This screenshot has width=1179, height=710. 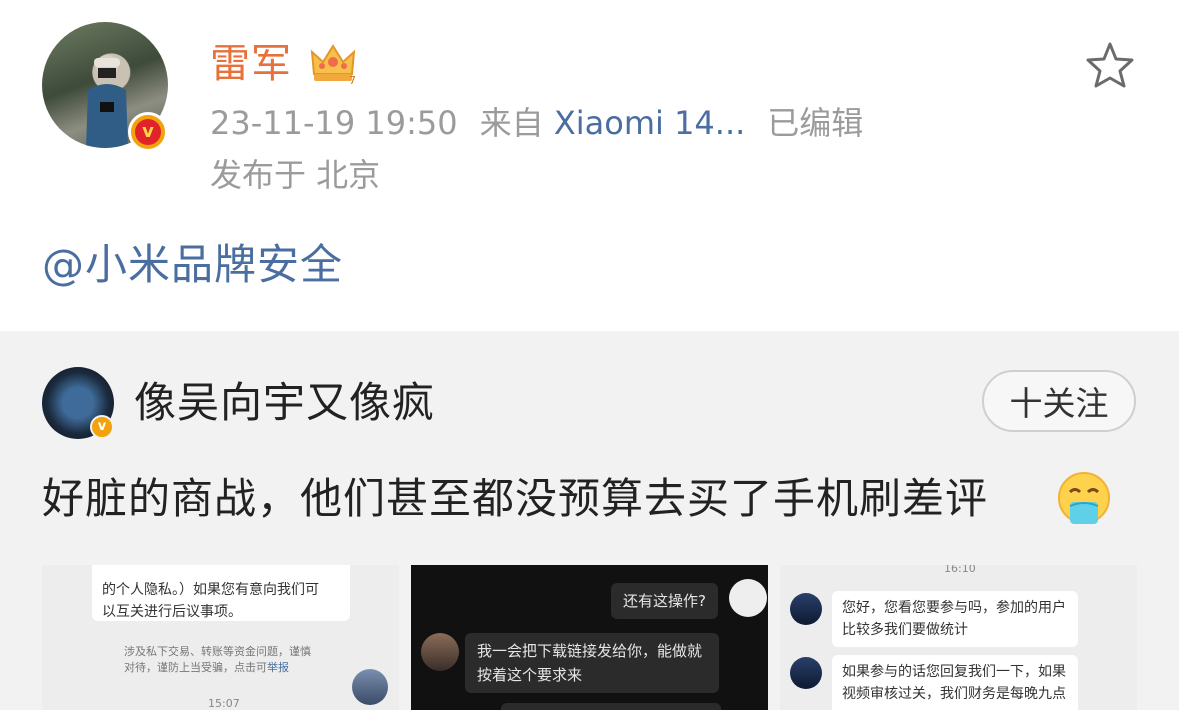 What do you see at coordinates (815, 123) in the screenshot?
I see `edited-label: 已编辑` at bounding box center [815, 123].